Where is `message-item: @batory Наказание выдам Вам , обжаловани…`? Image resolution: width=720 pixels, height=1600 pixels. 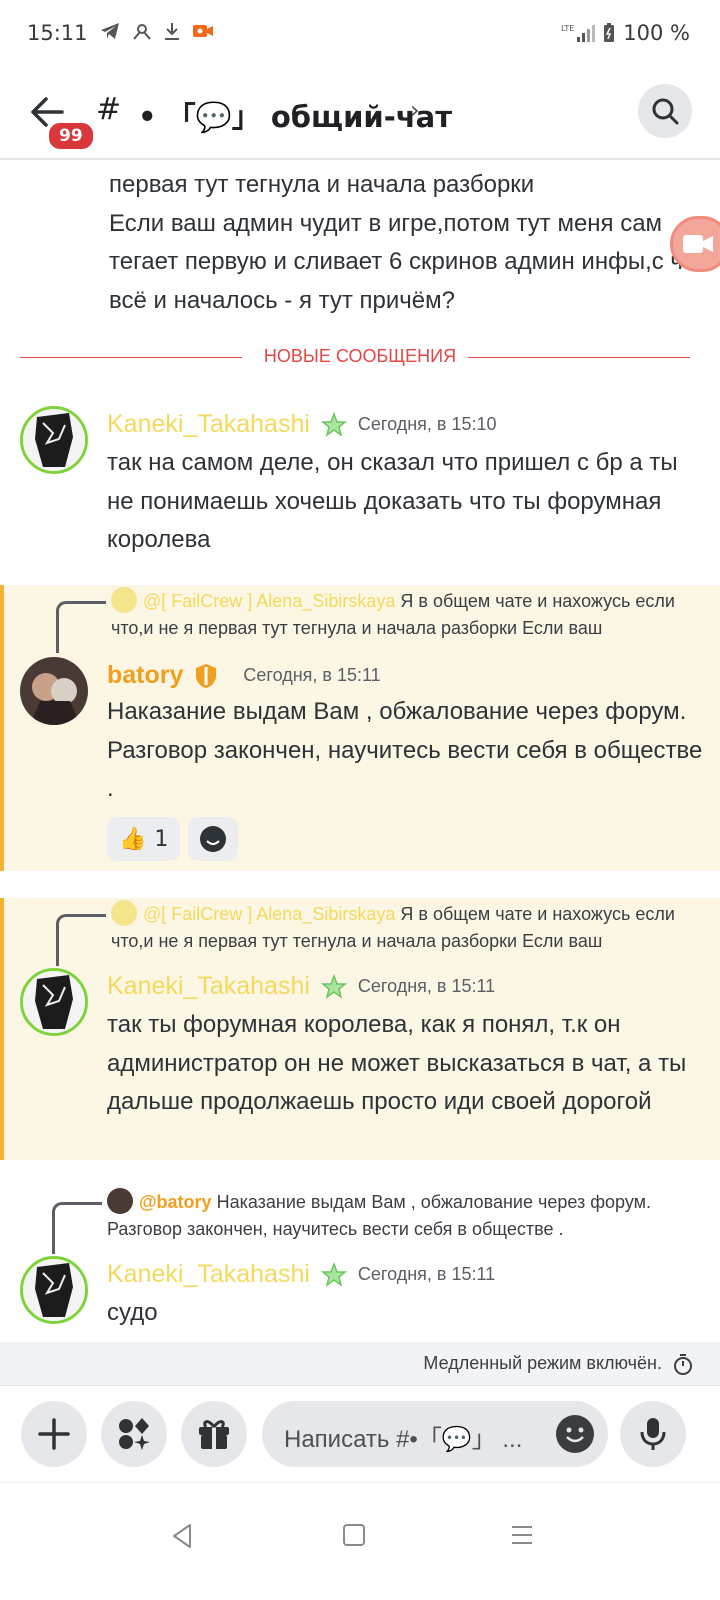 message-item: @batory Наказание выдам Вам , обжаловани… is located at coordinates (360, 1266).